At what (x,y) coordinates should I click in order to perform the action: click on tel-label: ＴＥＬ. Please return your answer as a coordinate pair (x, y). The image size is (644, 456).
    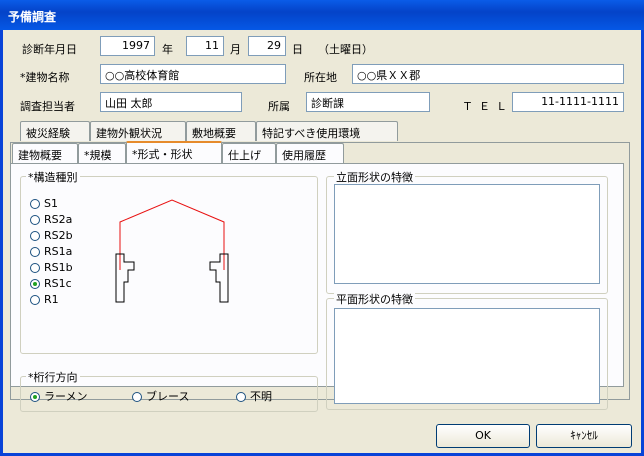
    Looking at the image, I should click on (487, 106).